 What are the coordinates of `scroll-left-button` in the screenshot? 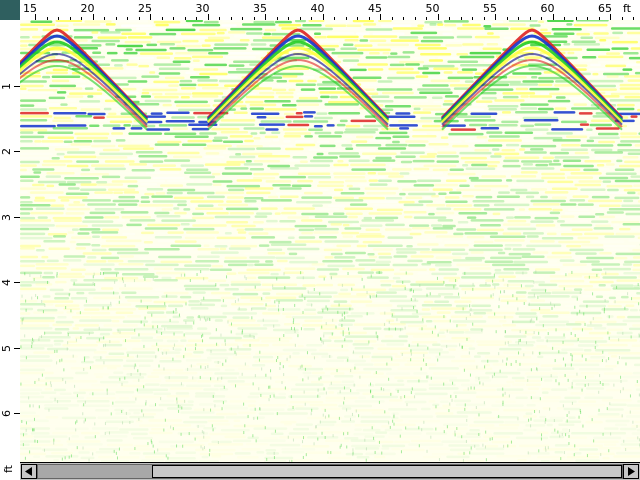 It's located at (29, 471).